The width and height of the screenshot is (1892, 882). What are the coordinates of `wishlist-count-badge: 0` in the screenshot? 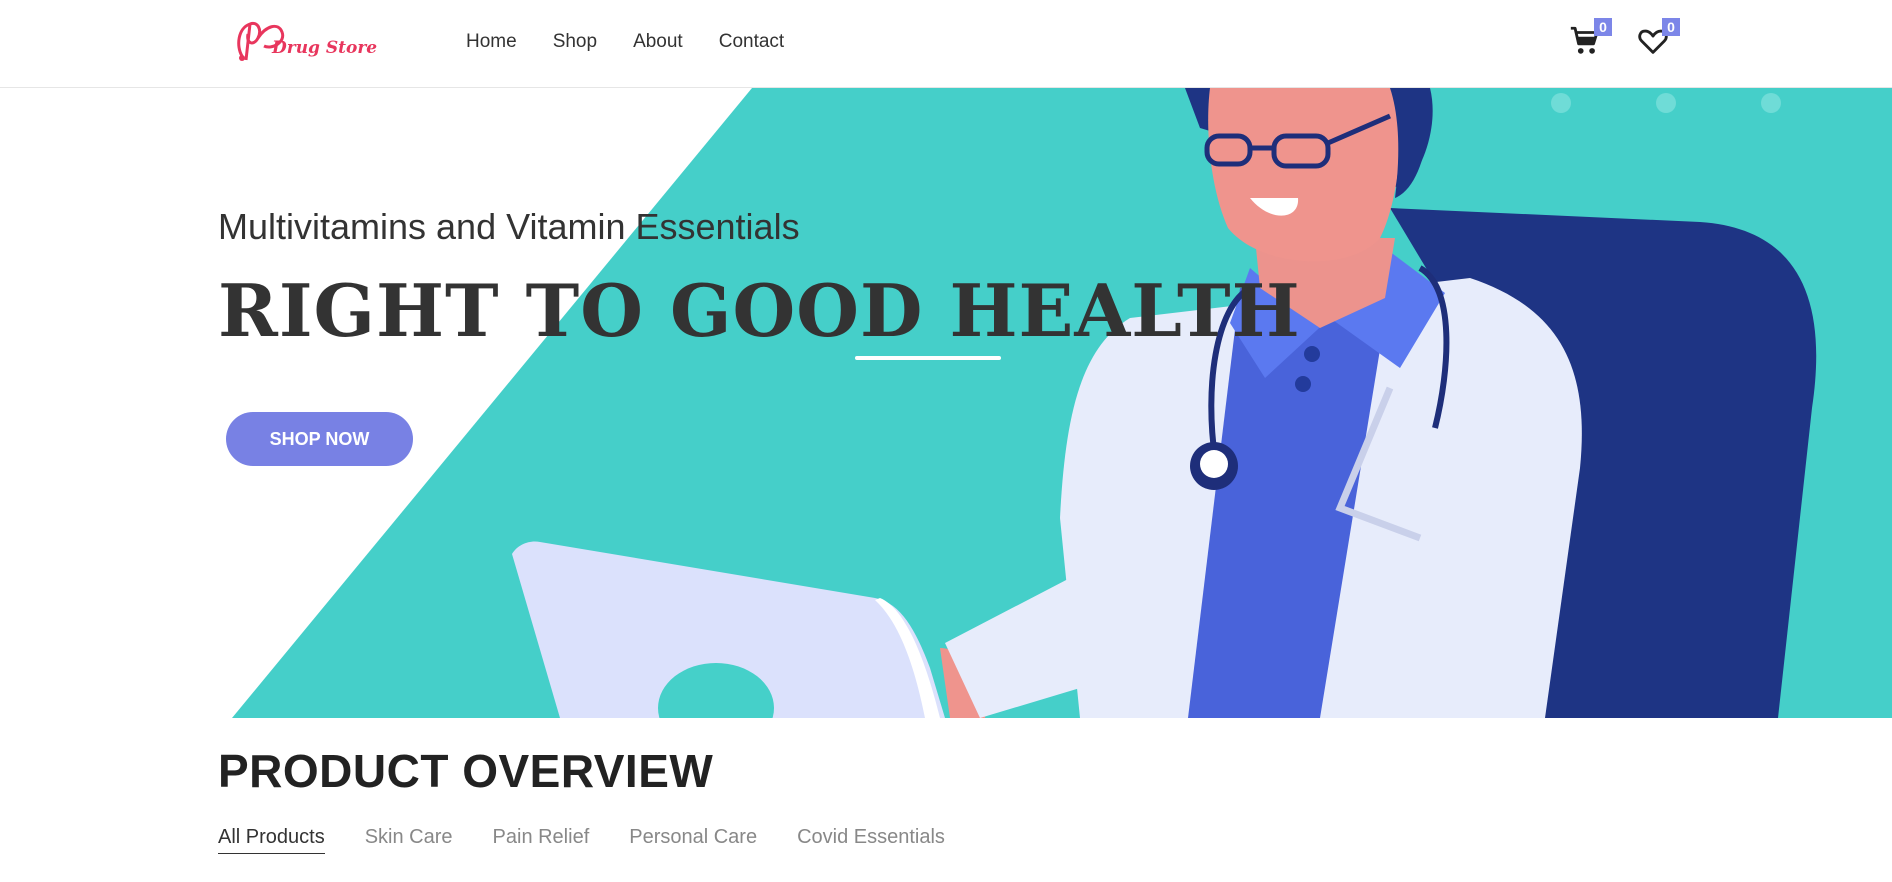 It's located at (1671, 27).